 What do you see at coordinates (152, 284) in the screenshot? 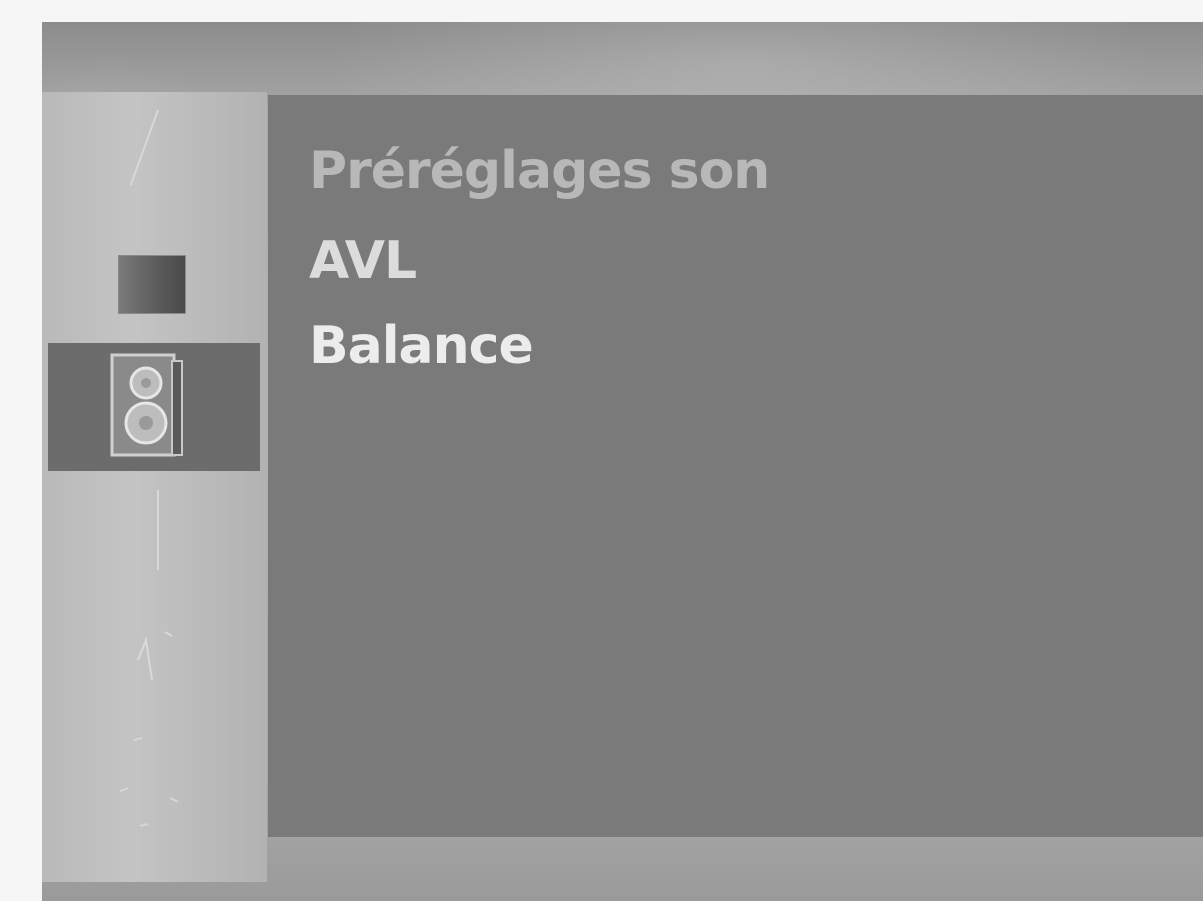
I see `picture-category-icon` at bounding box center [152, 284].